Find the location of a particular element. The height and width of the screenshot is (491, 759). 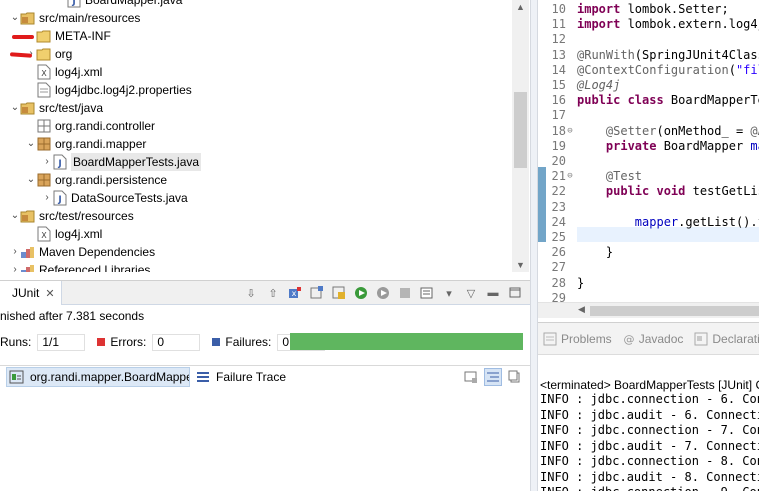

folder-icon is located at coordinates (44, 36).